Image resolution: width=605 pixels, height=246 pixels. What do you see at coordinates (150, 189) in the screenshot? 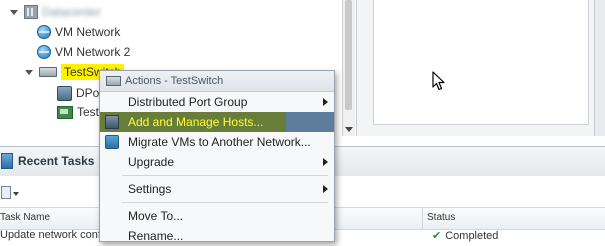
I see `menu-item-label: Settings` at bounding box center [150, 189].